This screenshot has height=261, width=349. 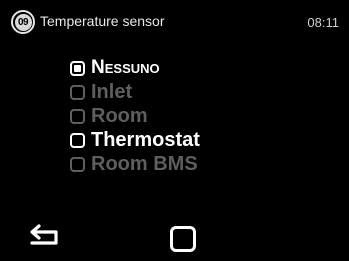 I want to click on back-arrow-icon, so click(x=43, y=235).